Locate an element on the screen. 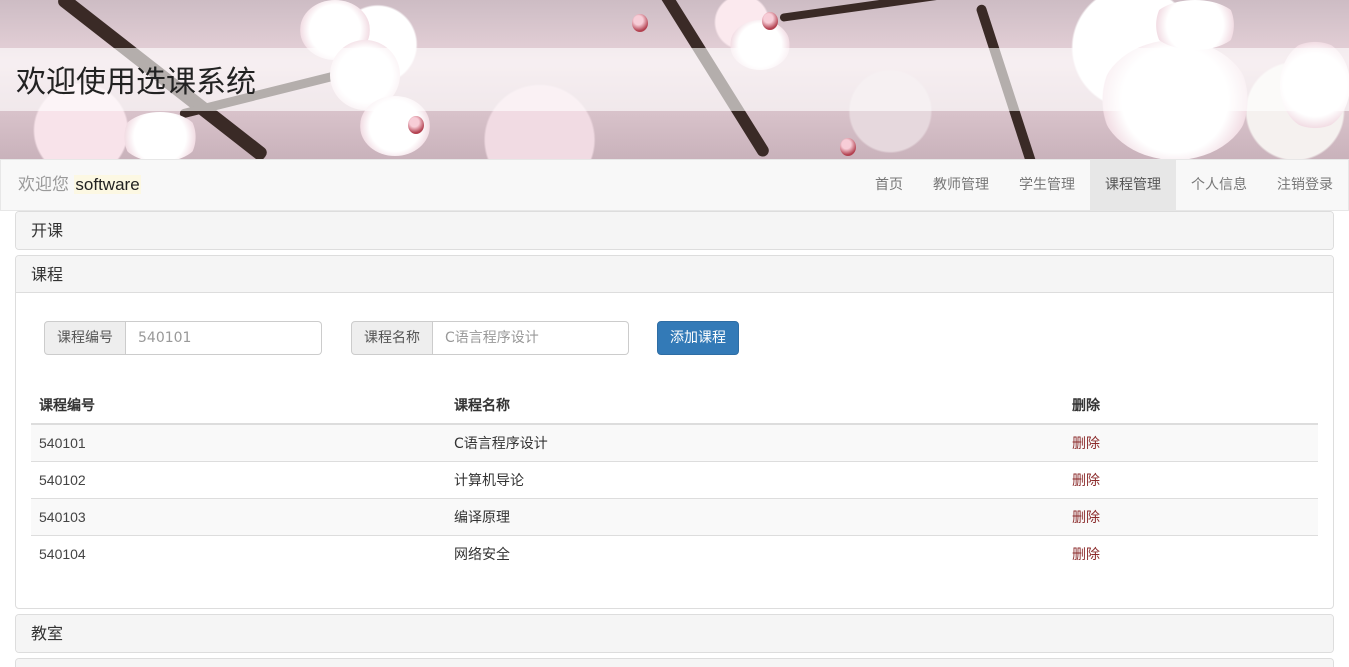 Image resolution: width=1349 pixels, height=667 pixels. course-code-label: 课程编号 is located at coordinates (85, 338).